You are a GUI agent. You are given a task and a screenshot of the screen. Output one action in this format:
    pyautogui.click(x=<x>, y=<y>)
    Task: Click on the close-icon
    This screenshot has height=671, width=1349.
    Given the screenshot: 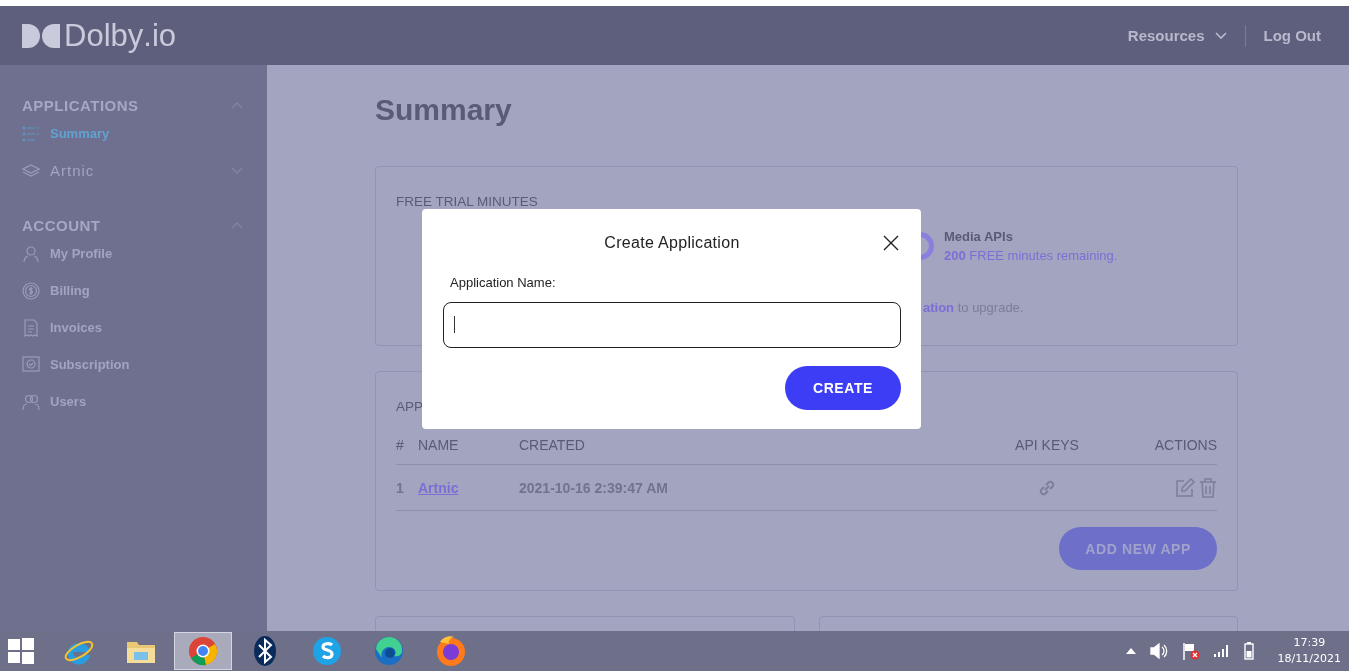 What is the action you would take?
    pyautogui.click(x=891, y=243)
    